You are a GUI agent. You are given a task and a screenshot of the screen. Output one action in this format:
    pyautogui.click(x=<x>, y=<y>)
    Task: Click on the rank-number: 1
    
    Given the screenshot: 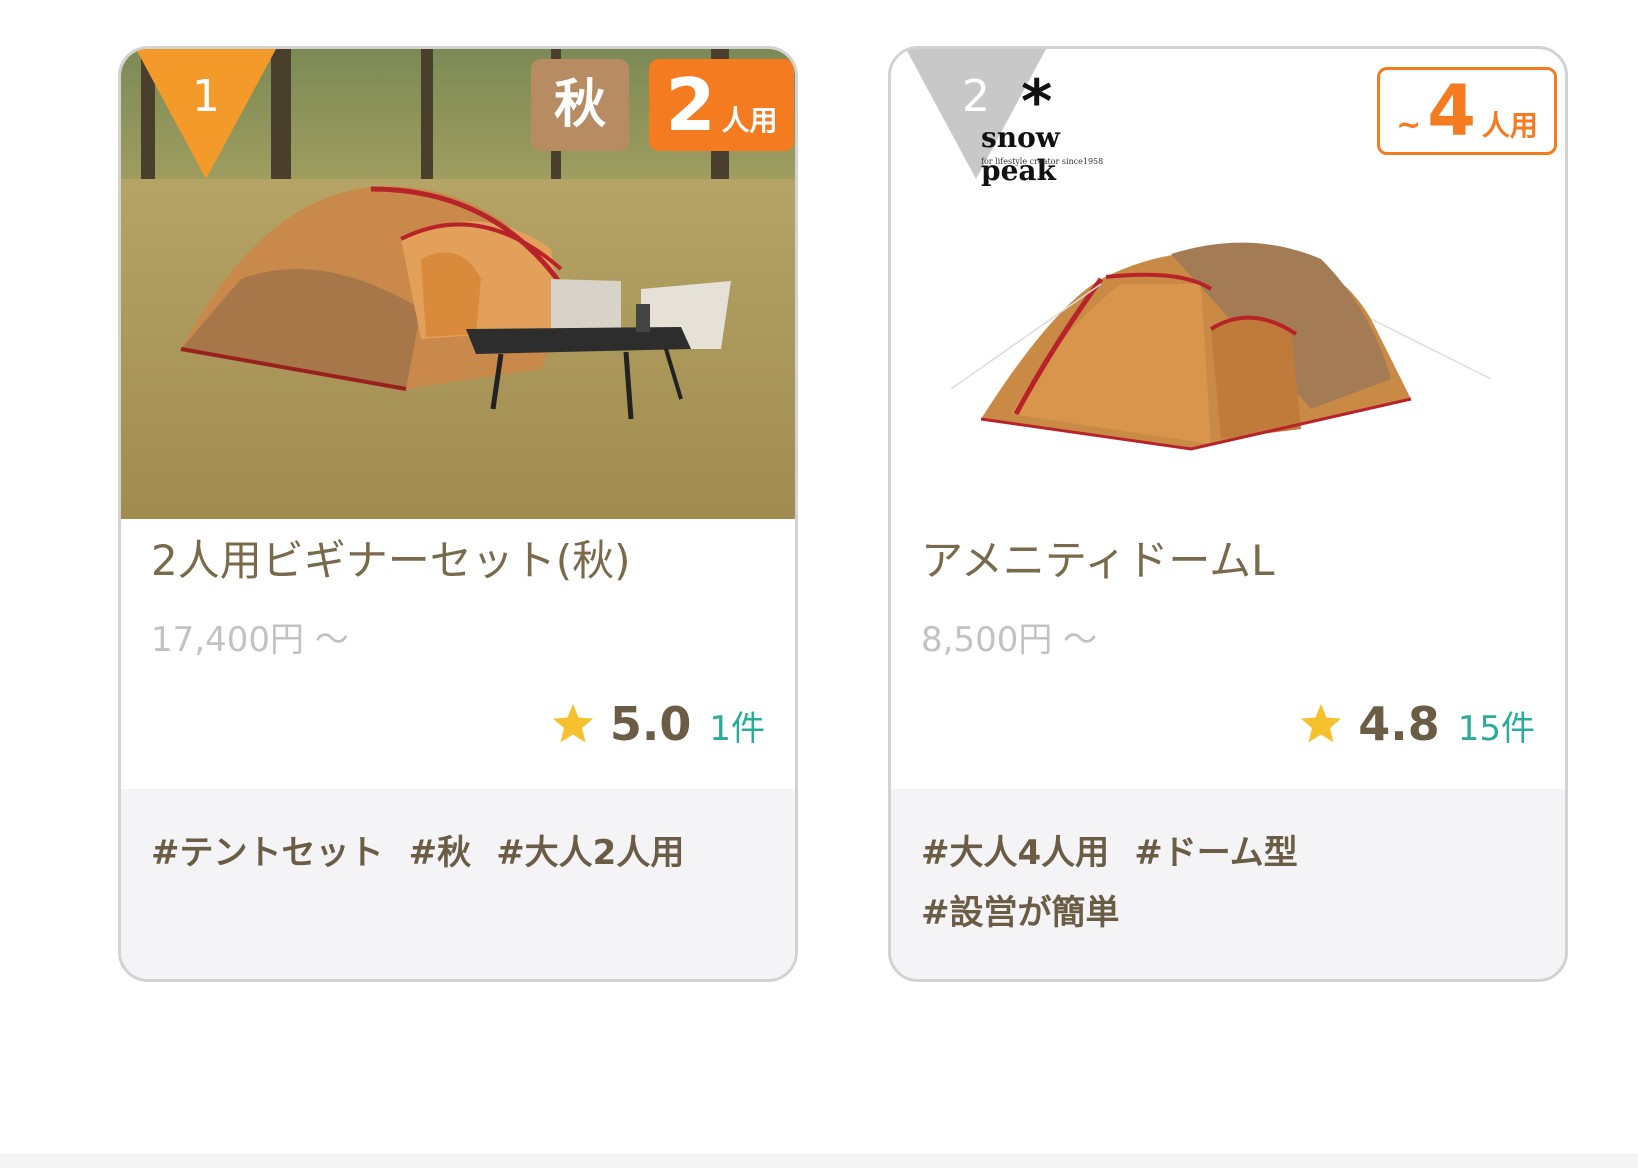 What is the action you would take?
    pyautogui.click(x=206, y=96)
    